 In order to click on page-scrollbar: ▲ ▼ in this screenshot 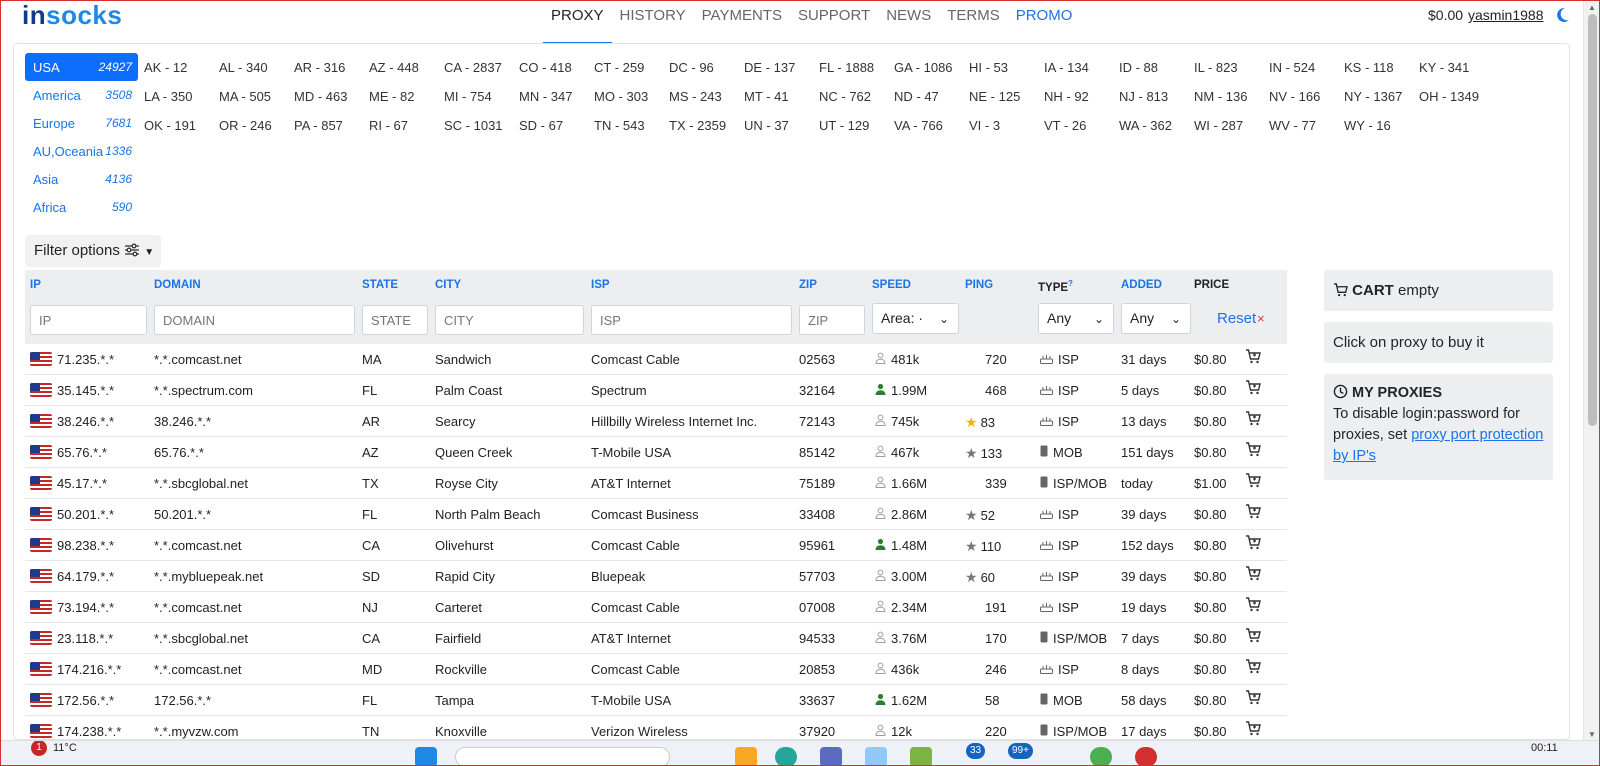, I will do `click(1591, 370)`.